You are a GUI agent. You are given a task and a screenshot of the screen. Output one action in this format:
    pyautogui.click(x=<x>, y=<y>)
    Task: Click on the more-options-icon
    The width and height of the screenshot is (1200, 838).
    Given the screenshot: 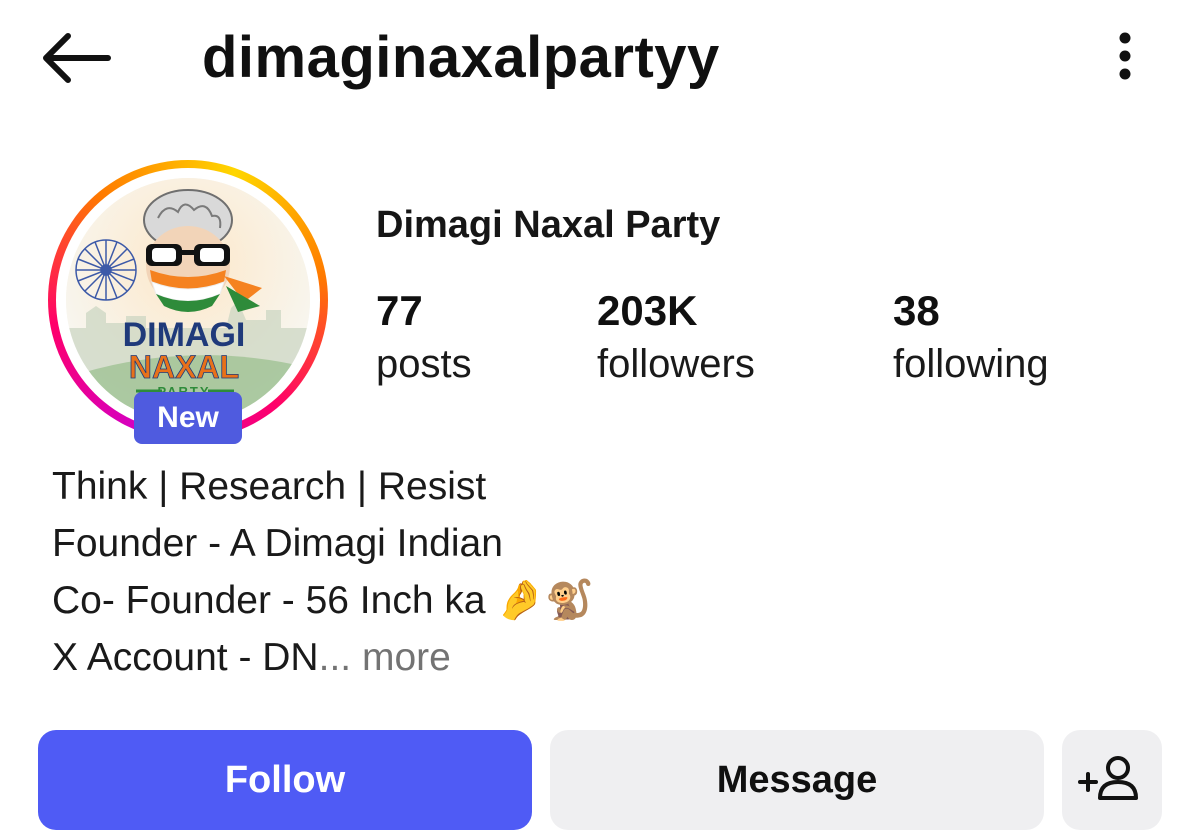 What is the action you would take?
    pyautogui.click(x=1125, y=56)
    